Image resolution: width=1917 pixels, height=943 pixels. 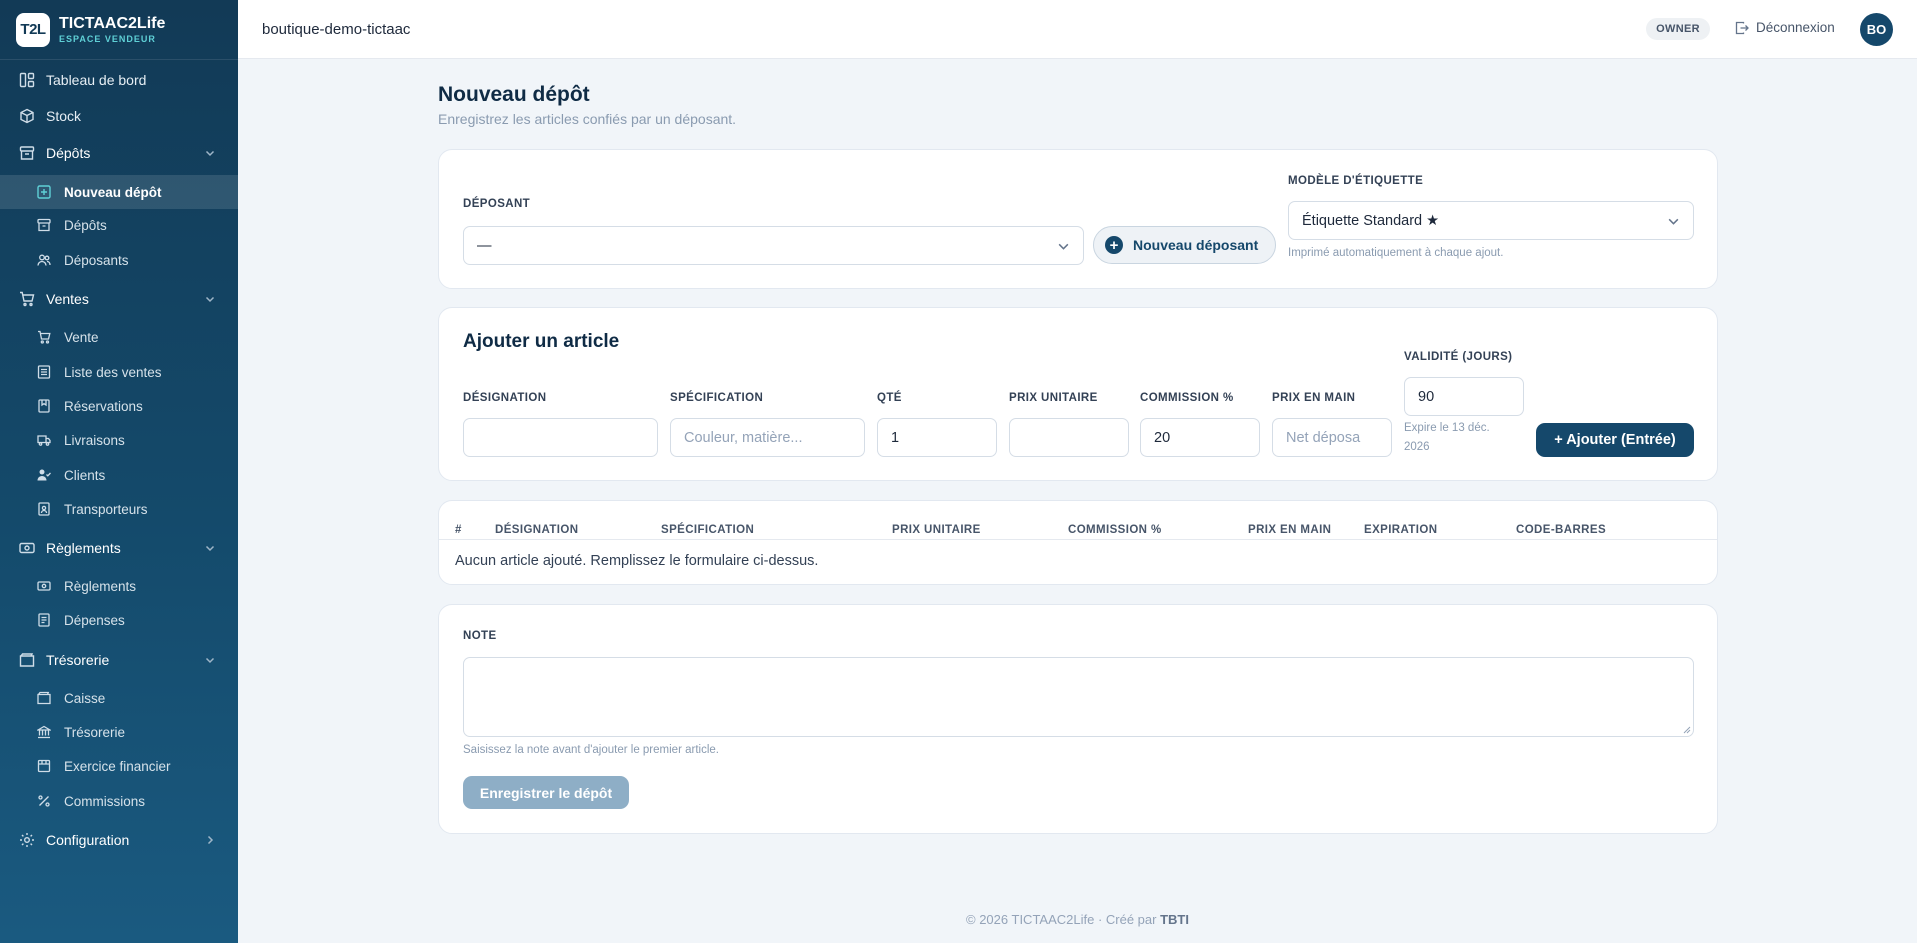 What do you see at coordinates (1615, 440) in the screenshot?
I see `add-article-button: + Ajouter (Entrée)` at bounding box center [1615, 440].